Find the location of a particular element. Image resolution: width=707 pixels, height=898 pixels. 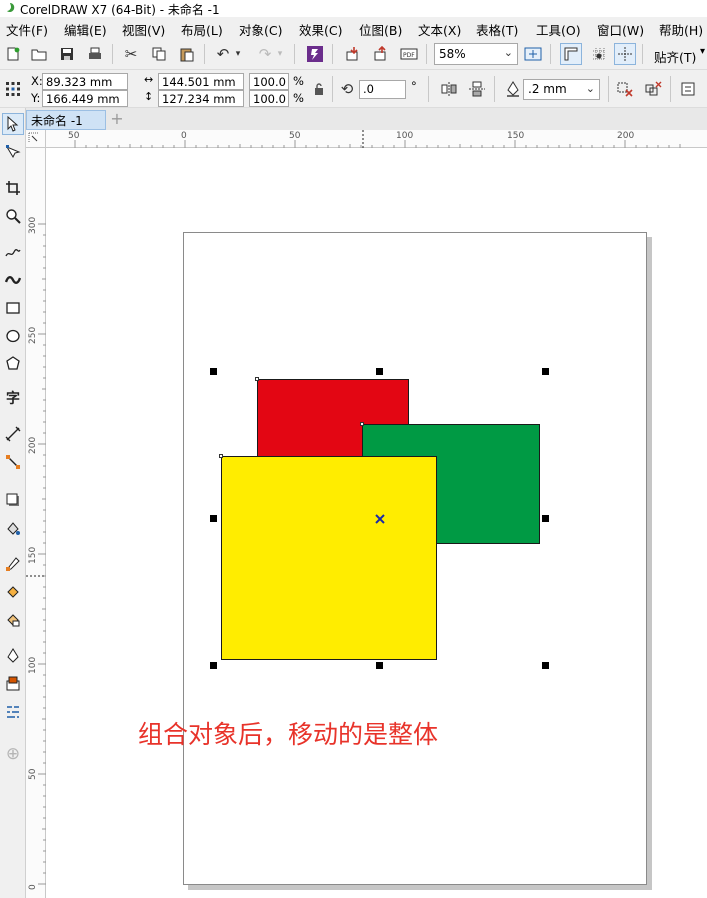

red-rectangle-node is located at coordinates (257, 379).